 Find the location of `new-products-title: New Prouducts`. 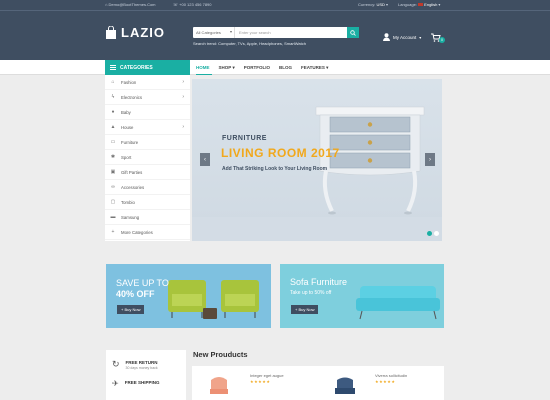

new-products-title: New Prouducts is located at coordinates (220, 354).